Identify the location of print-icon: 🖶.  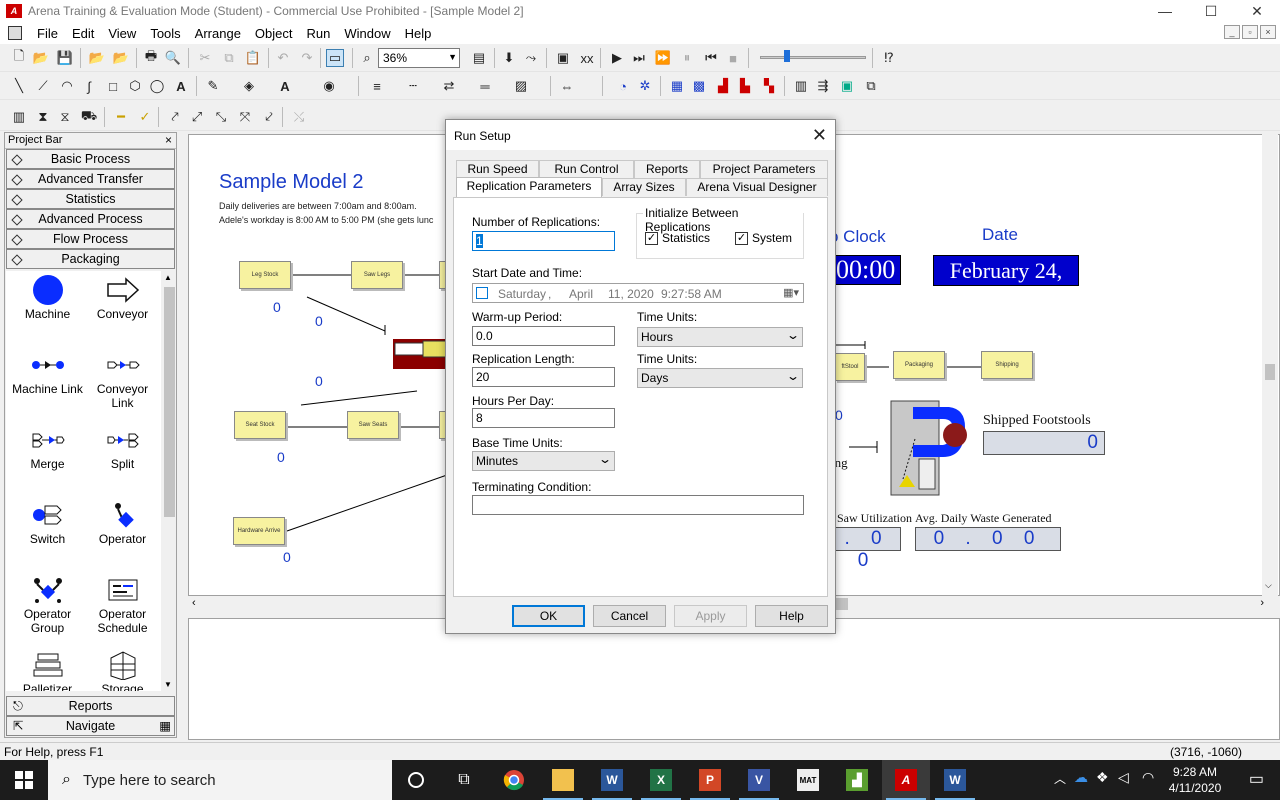
(151, 57).